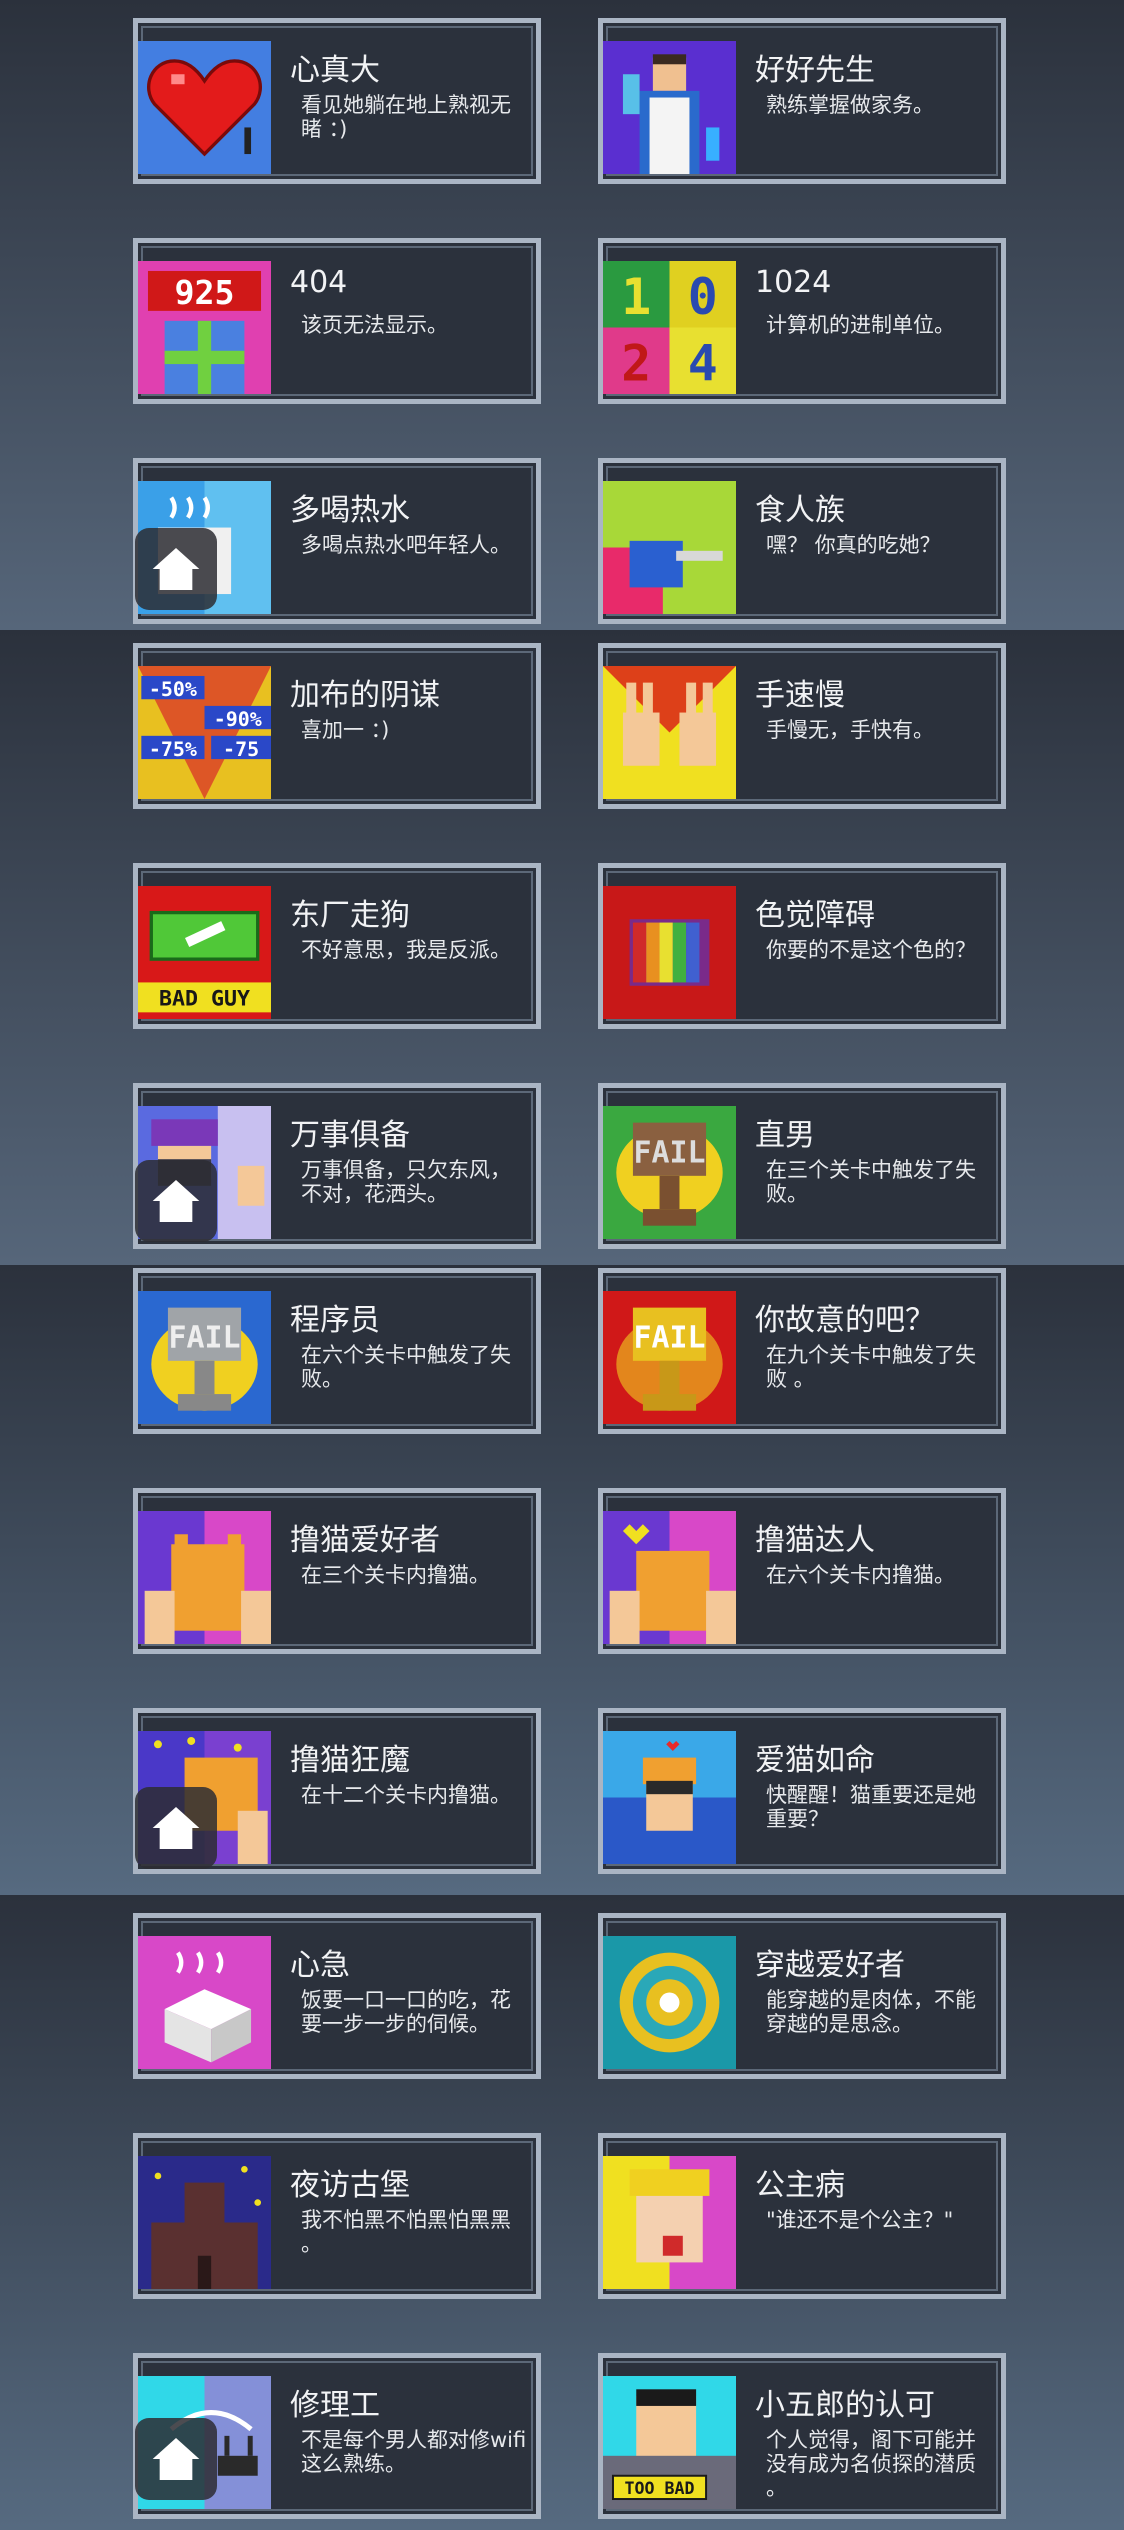 The image size is (1124, 2530). I want to click on cat-pet-heart-icon, so click(669, 1577).